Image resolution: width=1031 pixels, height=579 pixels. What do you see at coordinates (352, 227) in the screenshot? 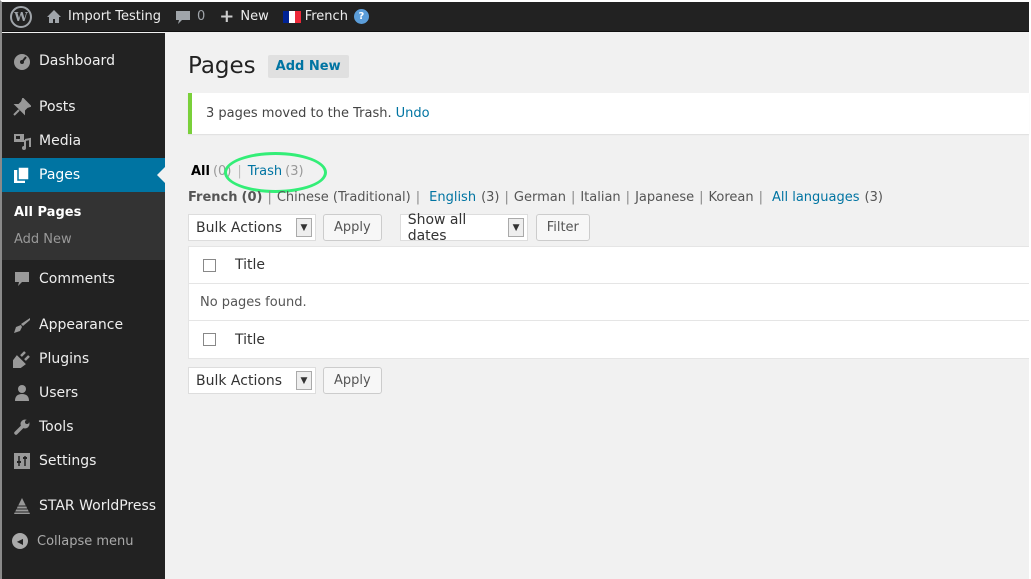
I see `apply-button: Apply` at bounding box center [352, 227].